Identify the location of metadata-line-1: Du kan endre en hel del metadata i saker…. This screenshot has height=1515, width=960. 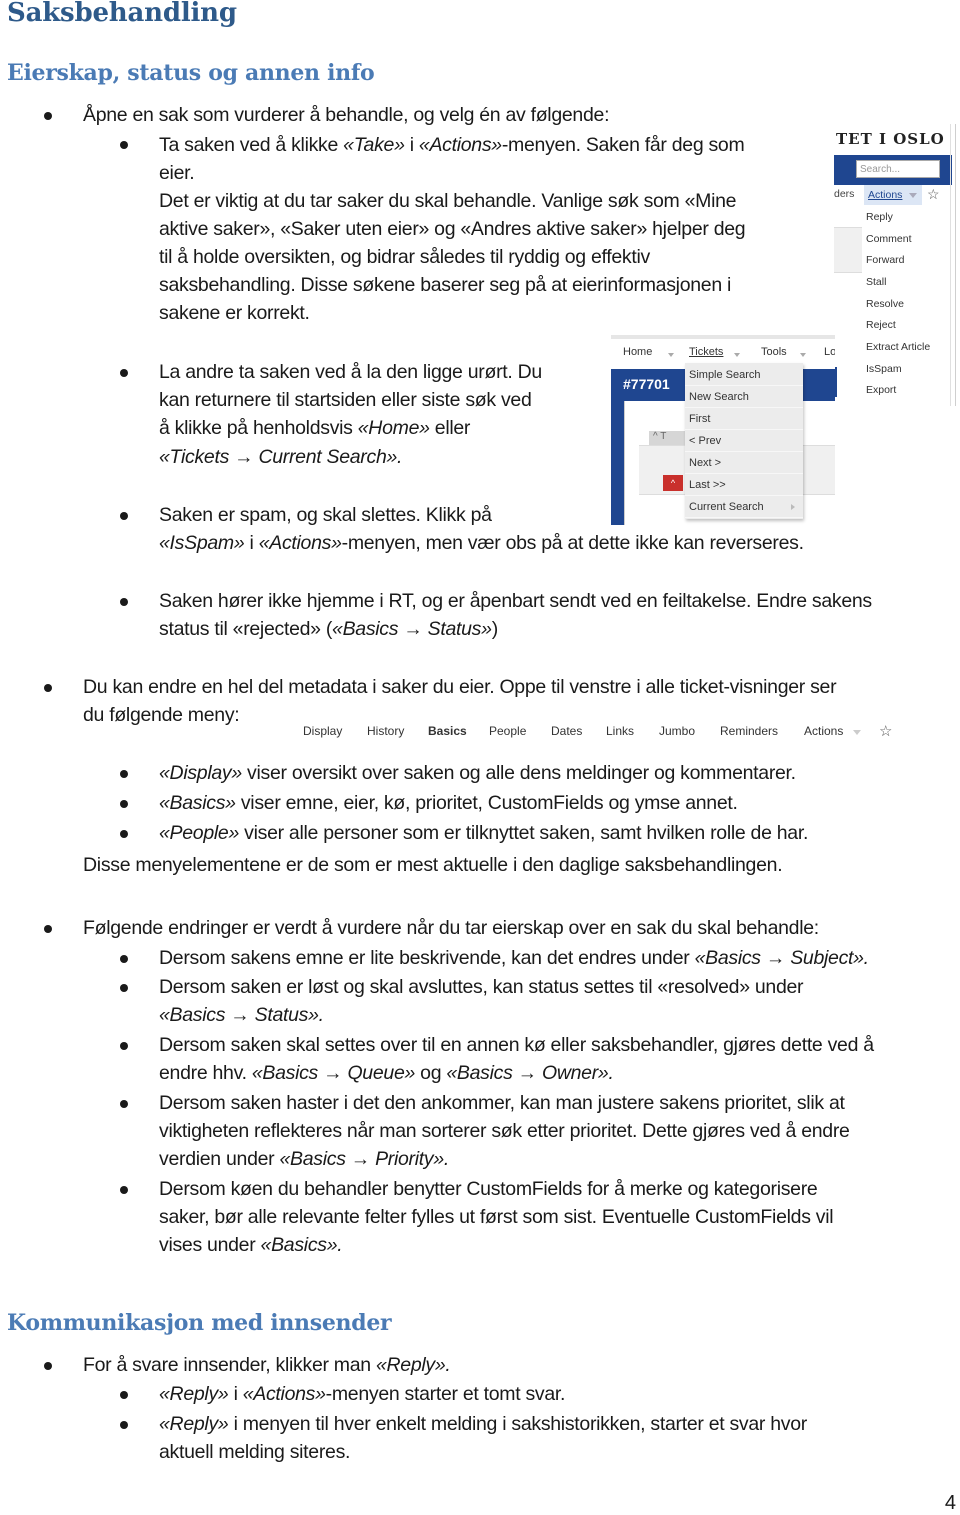
(460, 687).